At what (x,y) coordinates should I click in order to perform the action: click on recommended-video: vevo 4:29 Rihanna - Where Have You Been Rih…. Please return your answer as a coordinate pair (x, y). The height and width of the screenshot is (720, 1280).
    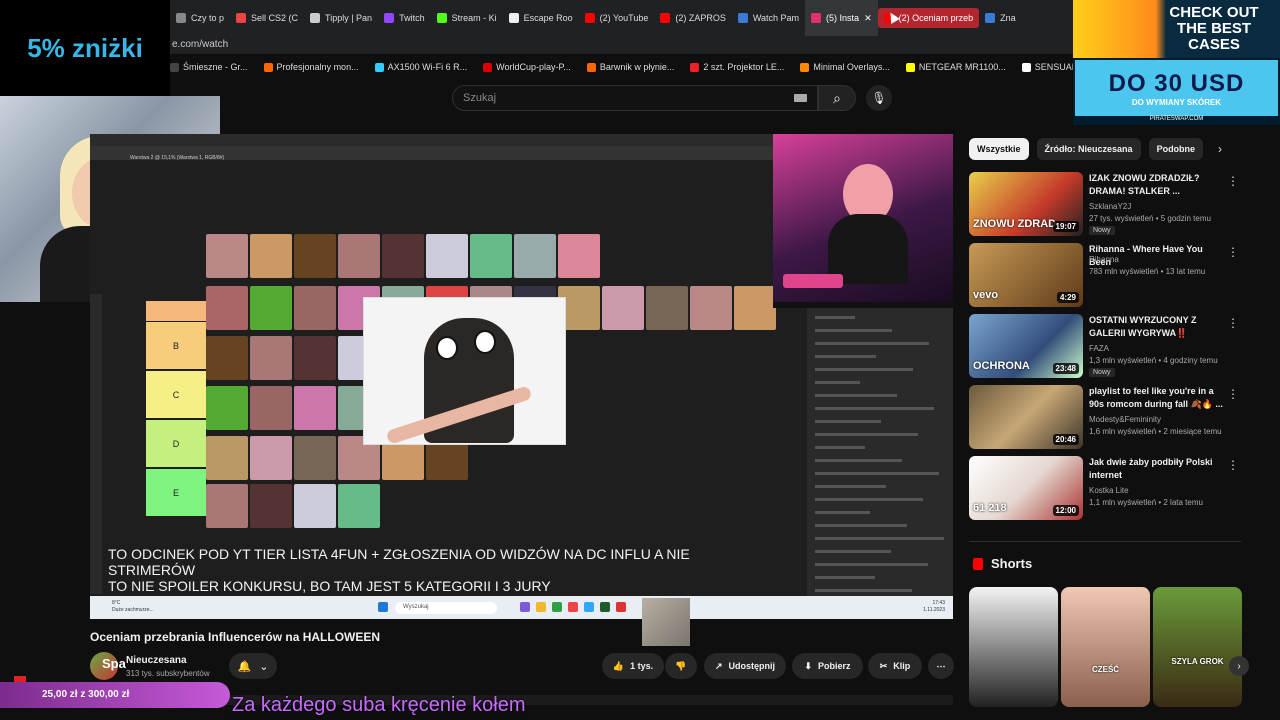
    Looking at the image, I should click on (1105, 276).